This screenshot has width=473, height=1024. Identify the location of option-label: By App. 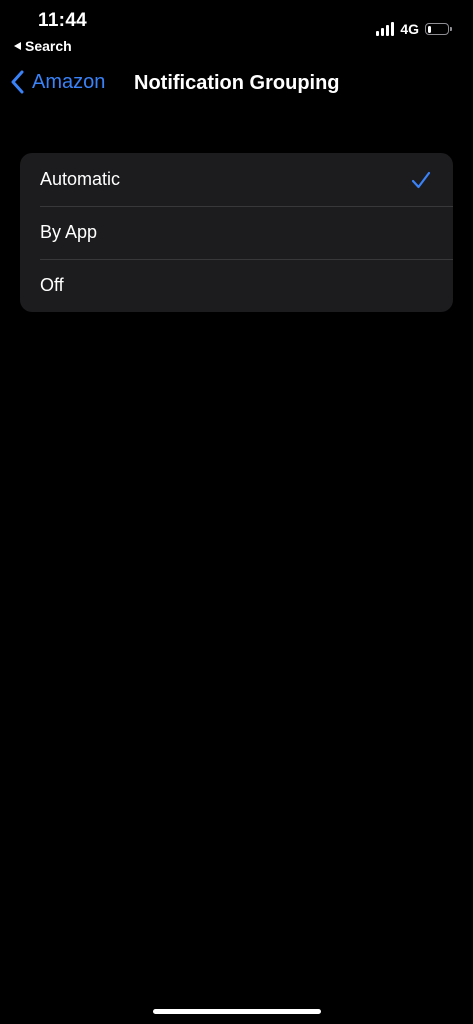
(69, 232).